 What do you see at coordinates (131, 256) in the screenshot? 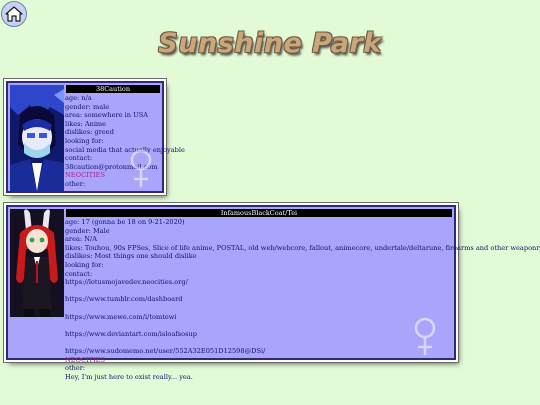
I see `profile-dislikes: dislikes: Most things one should dislike` at bounding box center [131, 256].